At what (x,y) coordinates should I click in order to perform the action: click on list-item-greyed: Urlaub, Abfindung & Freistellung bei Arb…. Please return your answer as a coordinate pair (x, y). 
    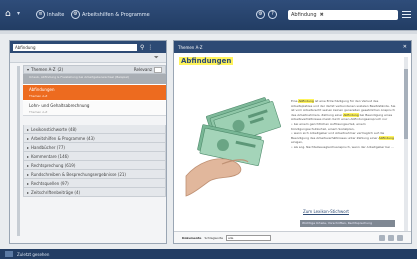
    Looking at the image, I should click on (94, 79).